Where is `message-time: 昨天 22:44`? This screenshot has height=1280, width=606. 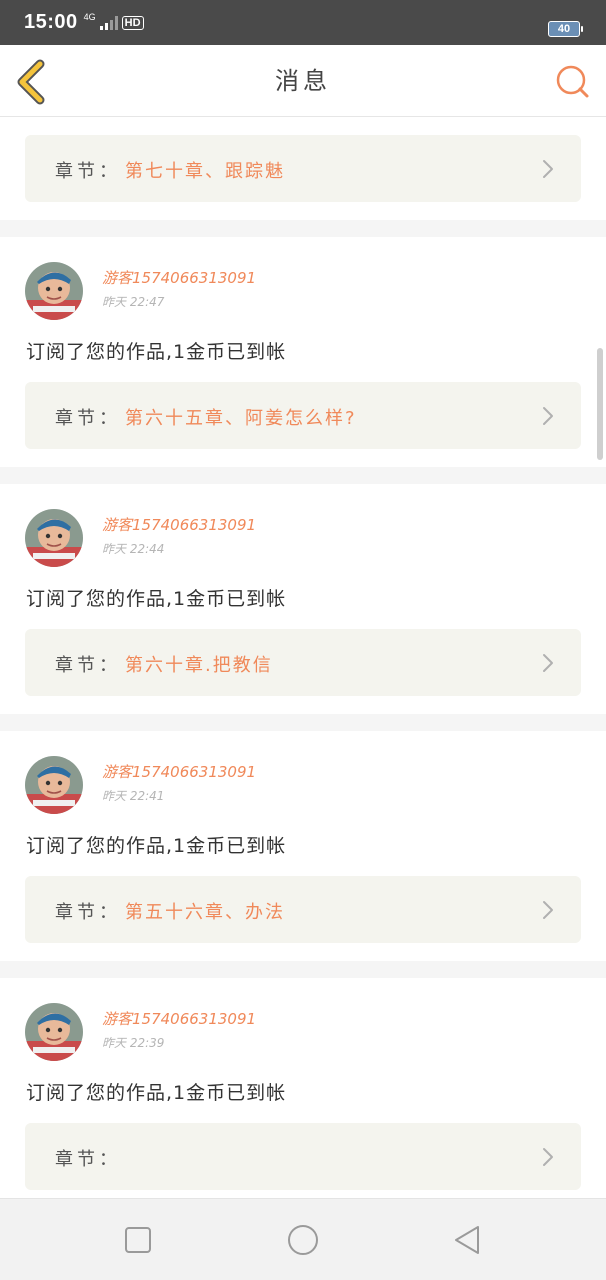
message-time: 昨天 22:44 is located at coordinates (133, 549).